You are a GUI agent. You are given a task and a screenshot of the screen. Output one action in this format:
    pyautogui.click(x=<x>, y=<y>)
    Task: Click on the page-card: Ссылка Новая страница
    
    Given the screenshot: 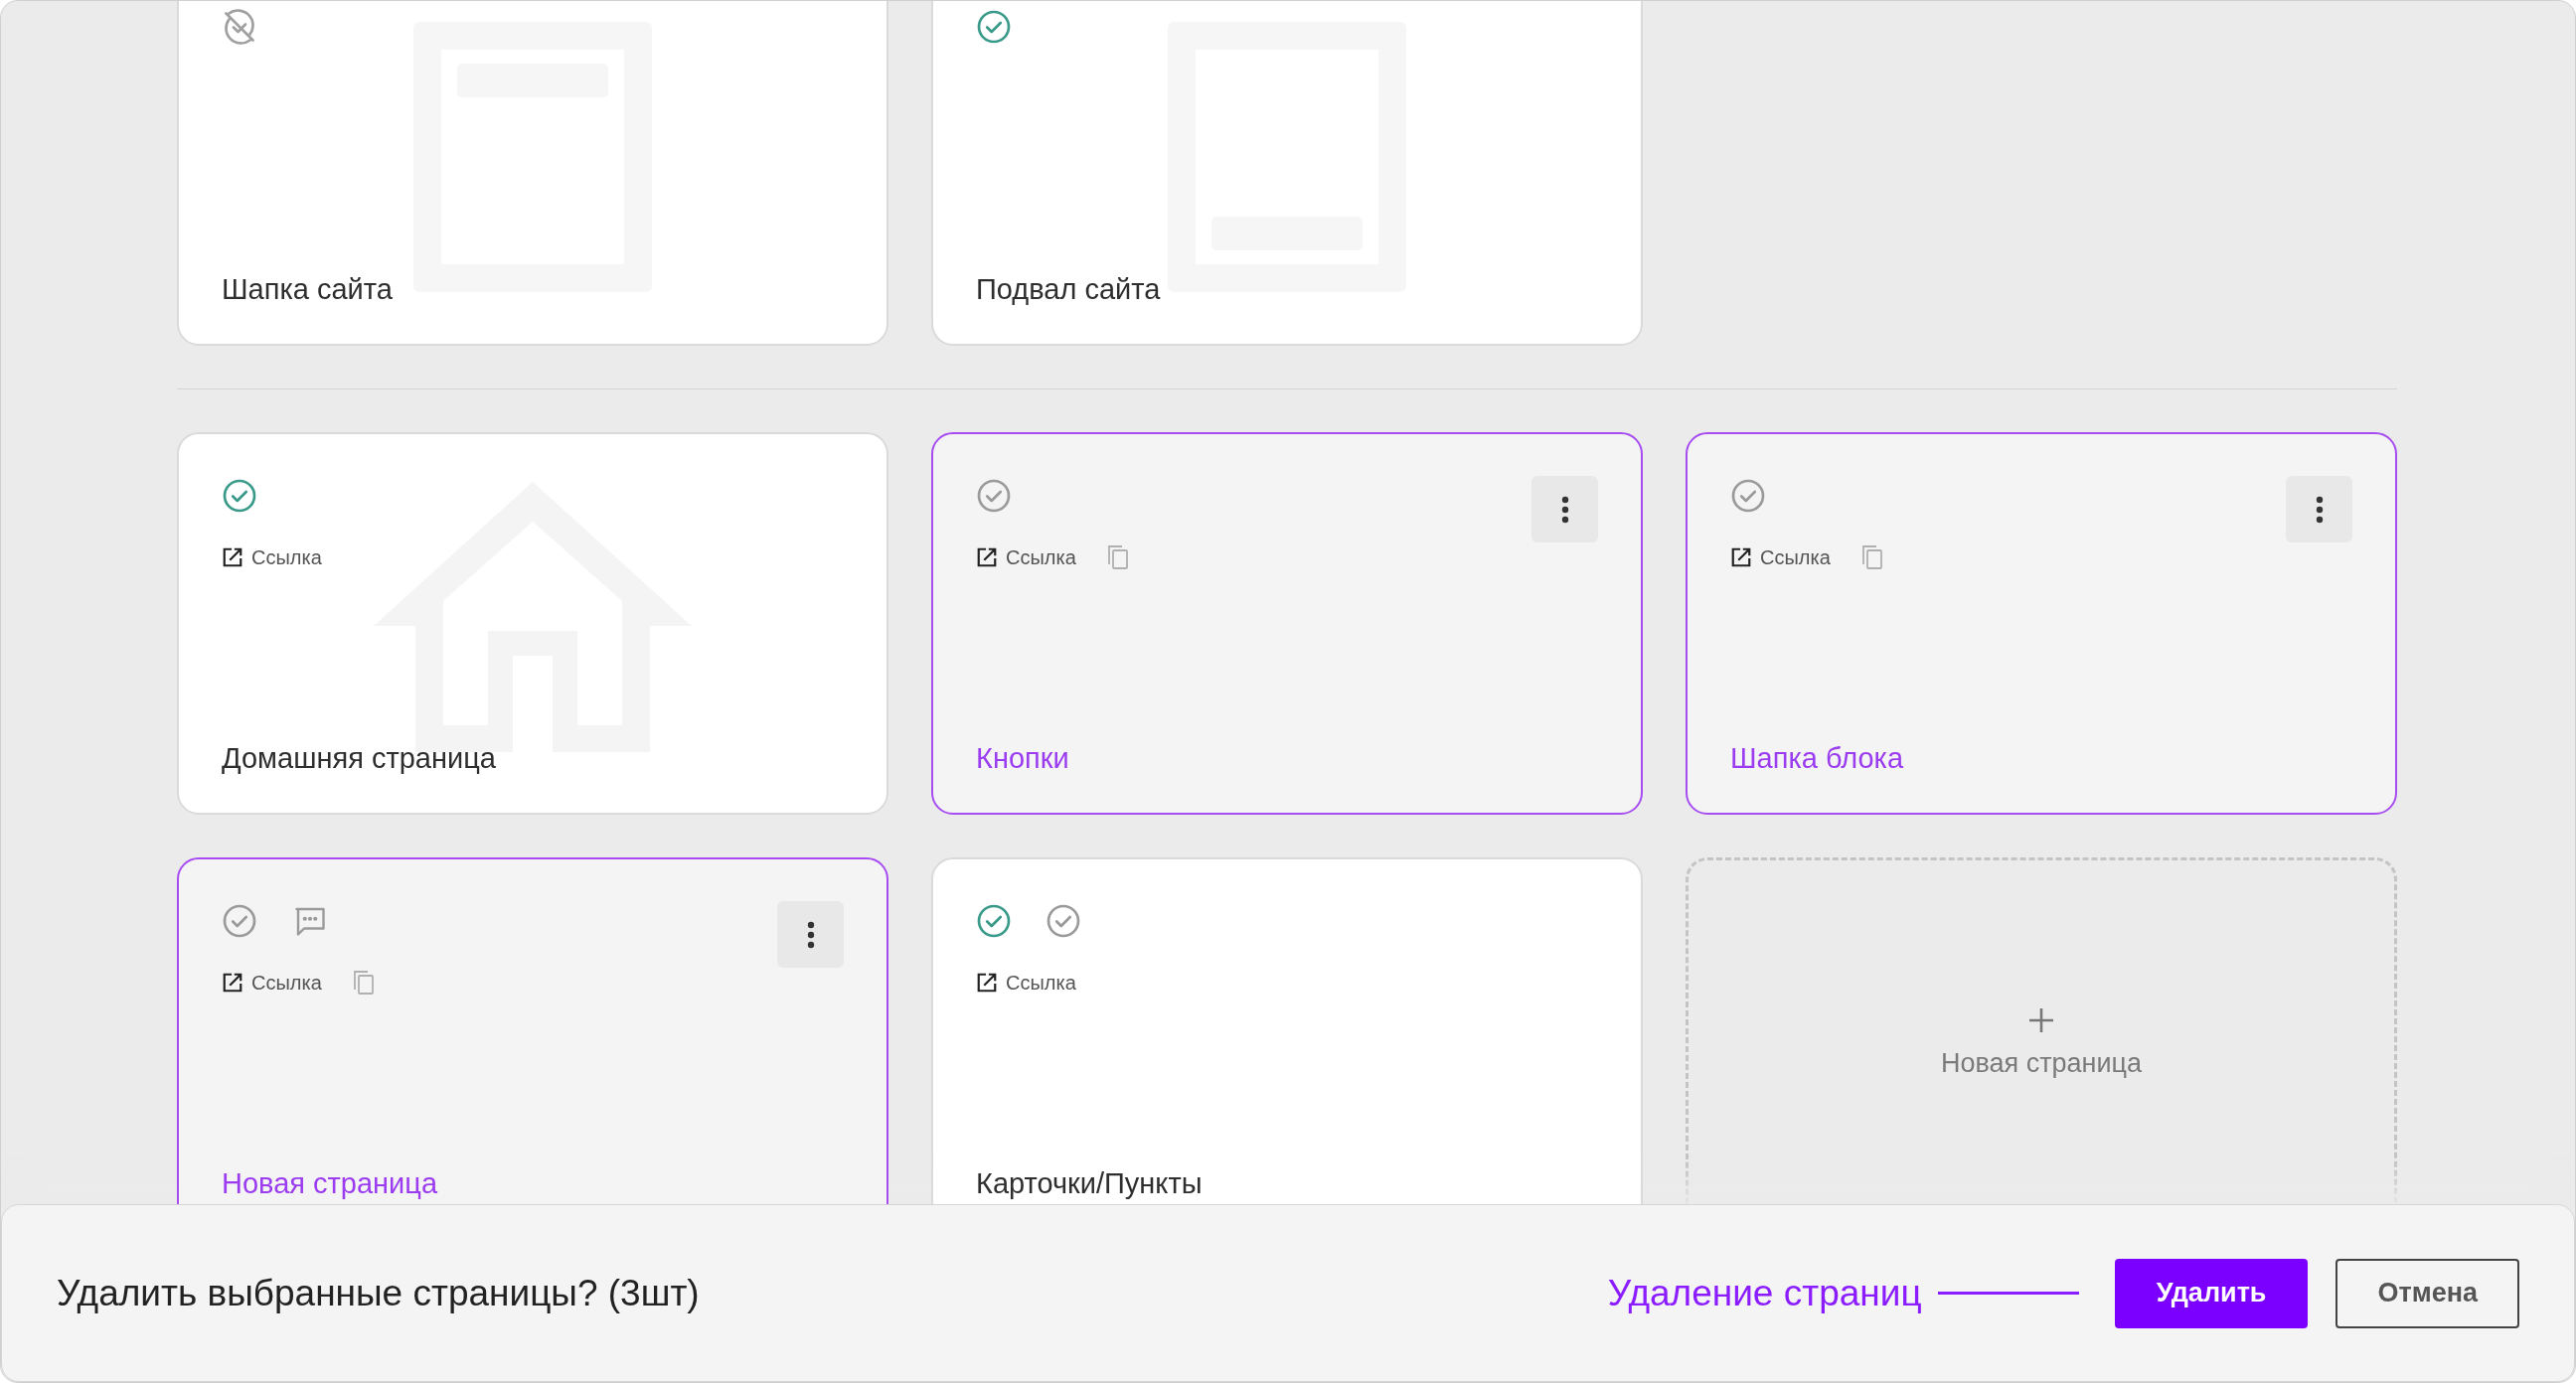 What is the action you would take?
    pyautogui.click(x=532, y=1030)
    